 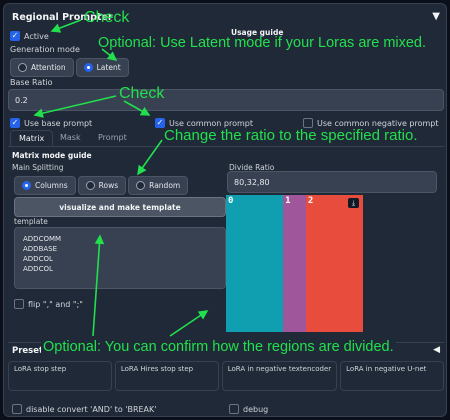 I want to click on arrow-to-visualize-button, so click(x=98, y=285).